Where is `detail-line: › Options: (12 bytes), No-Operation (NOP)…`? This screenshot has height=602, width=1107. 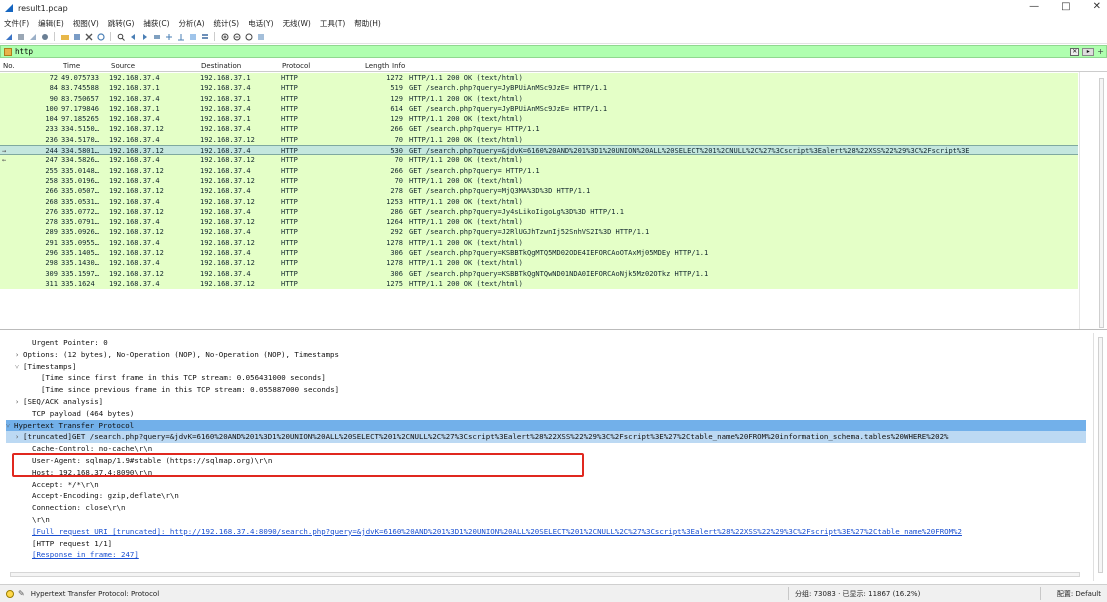
detail-line: › Options: (12 bytes), No-Operation (NOP)… is located at coordinates (546, 355).